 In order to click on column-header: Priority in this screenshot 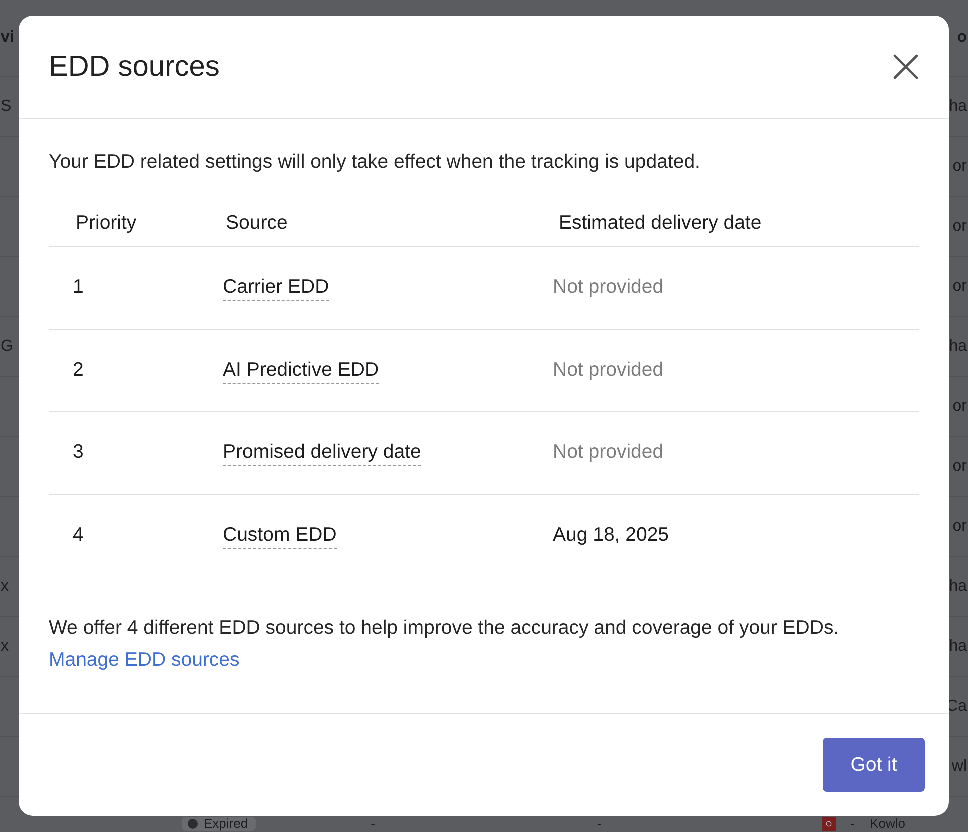, I will do `click(106, 223)`.